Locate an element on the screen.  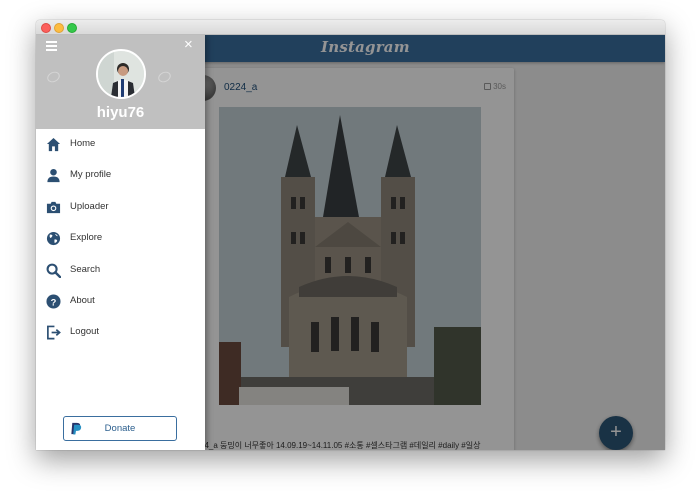
menu-item-explore: Explore is located at coordinates (120, 238).